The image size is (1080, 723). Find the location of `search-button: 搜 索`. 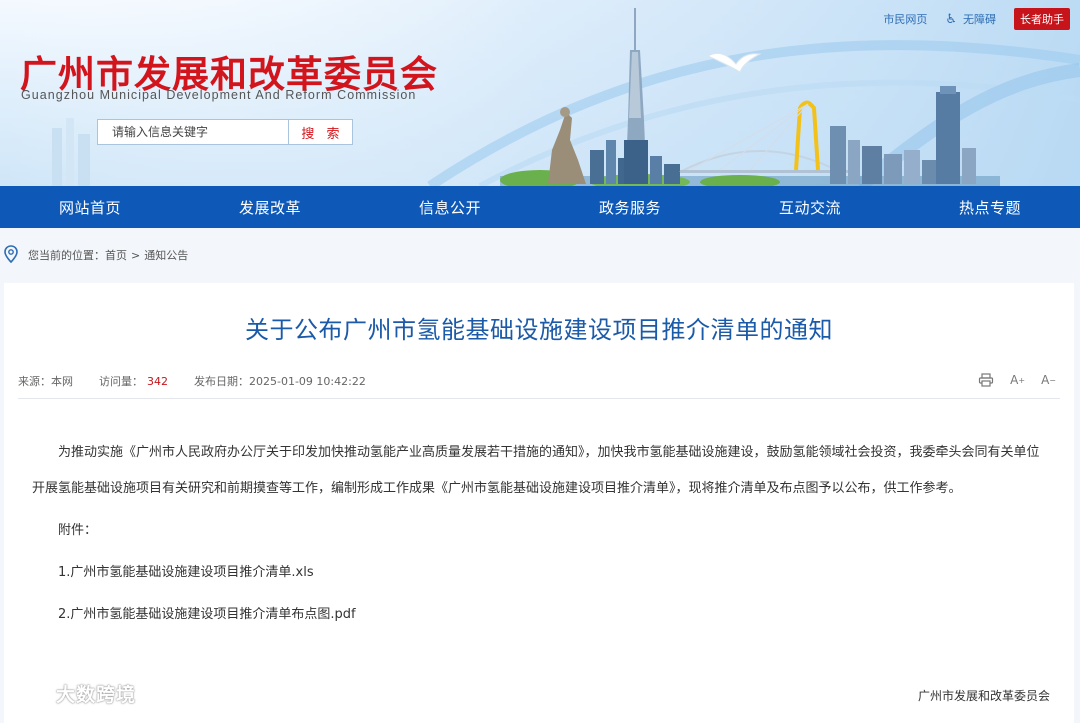

search-button: 搜 索 is located at coordinates (320, 132).